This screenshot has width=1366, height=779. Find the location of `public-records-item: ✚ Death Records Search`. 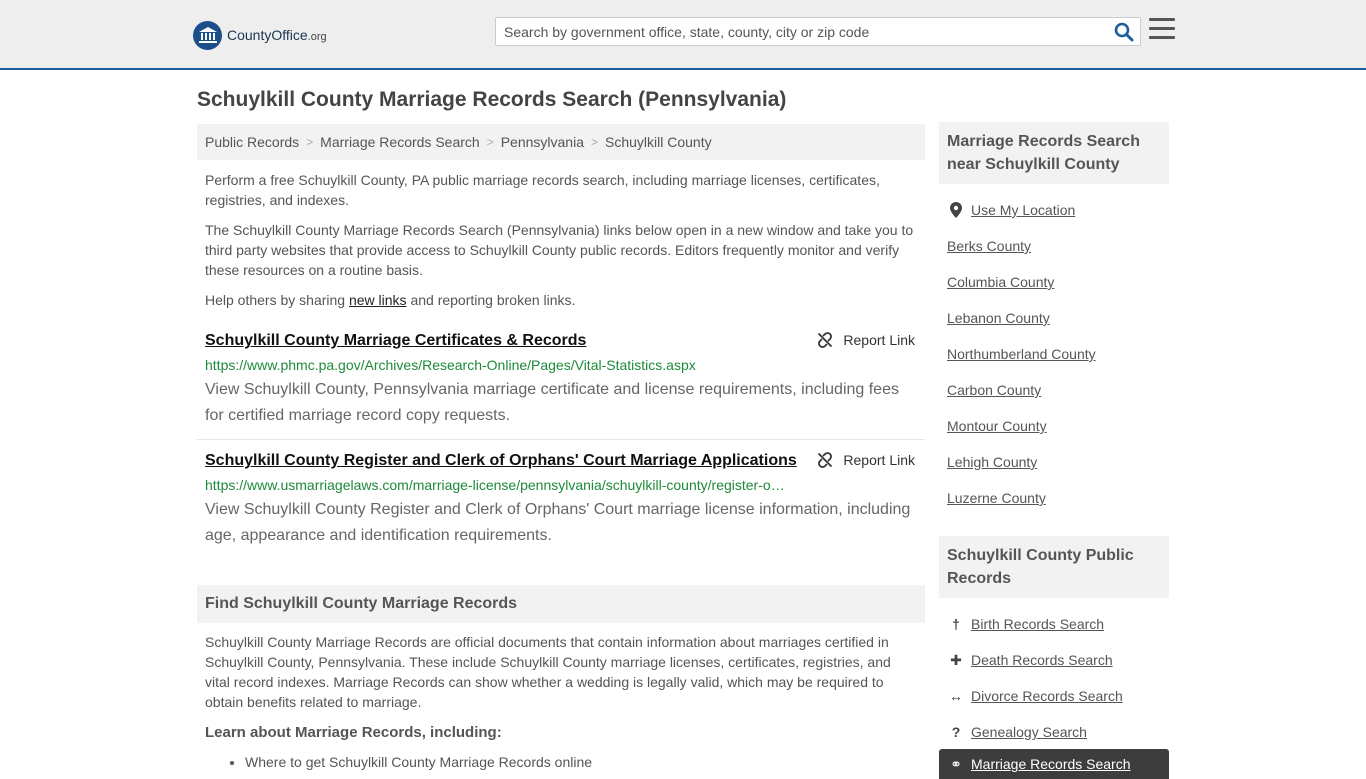

public-records-item: ✚ Death Records Search is located at coordinates (1054, 660).